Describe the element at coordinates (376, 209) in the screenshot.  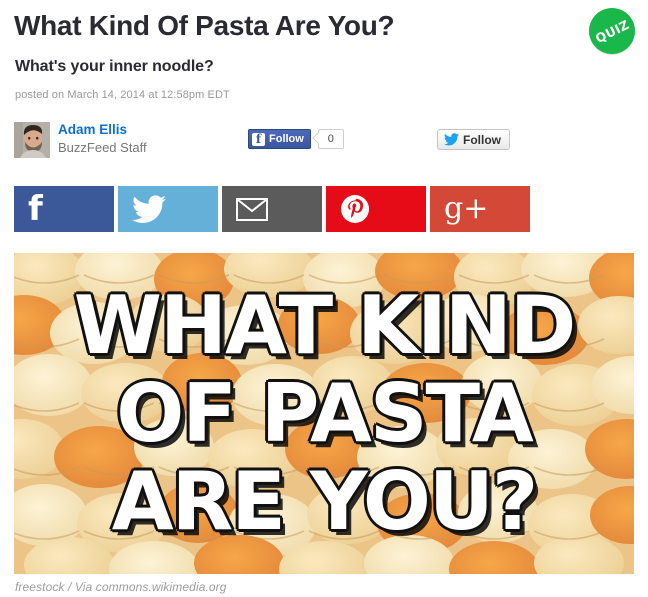
I see `share-pinterest-button` at that location.